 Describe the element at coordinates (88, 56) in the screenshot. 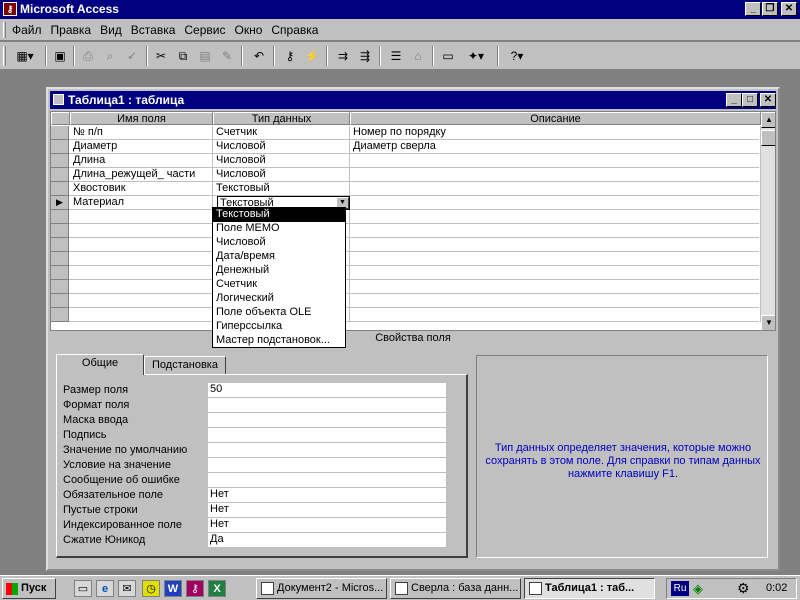

I see `print-icon: ⎙` at that location.